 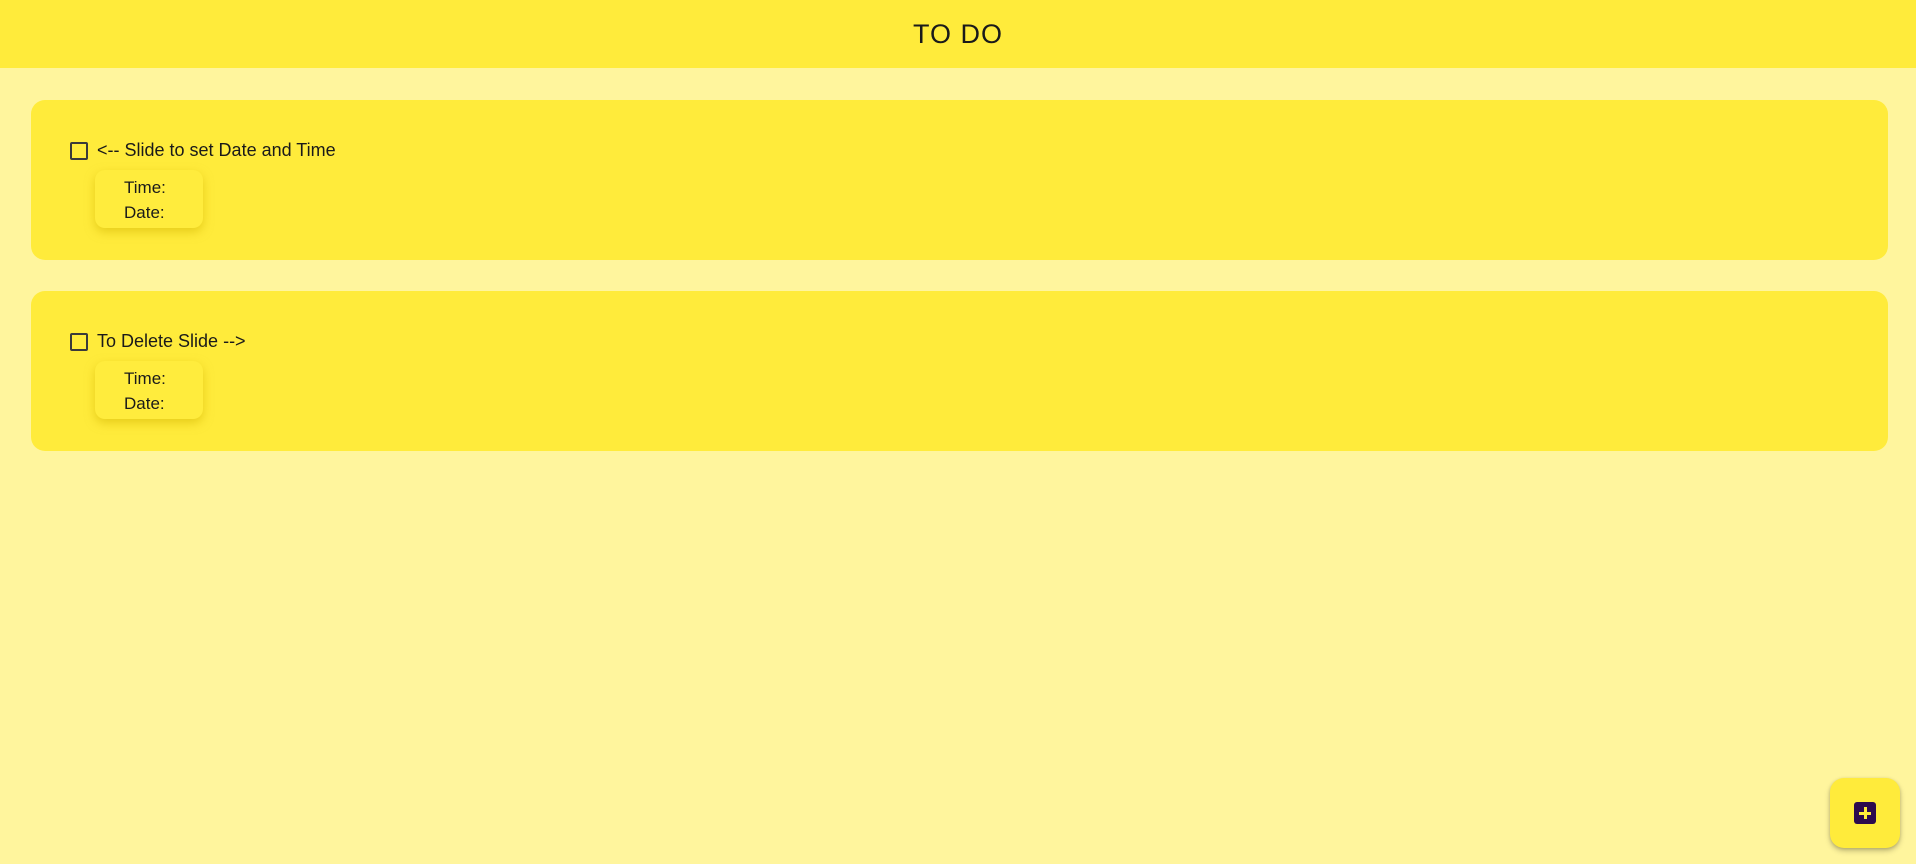 I want to click on app-bar: TO DO, so click(x=958, y=34).